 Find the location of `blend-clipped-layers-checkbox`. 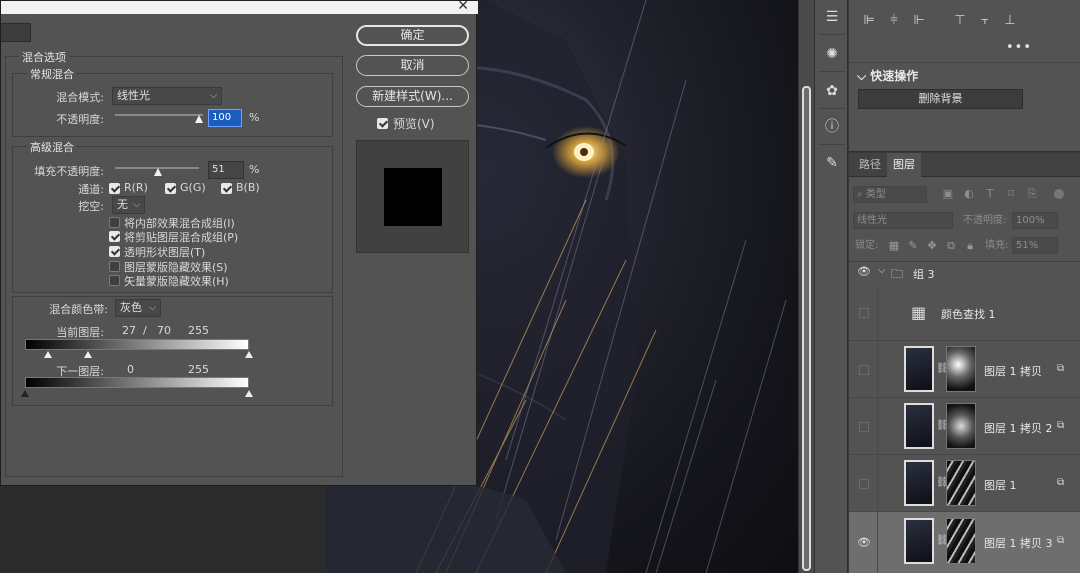

blend-clipped-layers-checkbox is located at coordinates (114, 236).